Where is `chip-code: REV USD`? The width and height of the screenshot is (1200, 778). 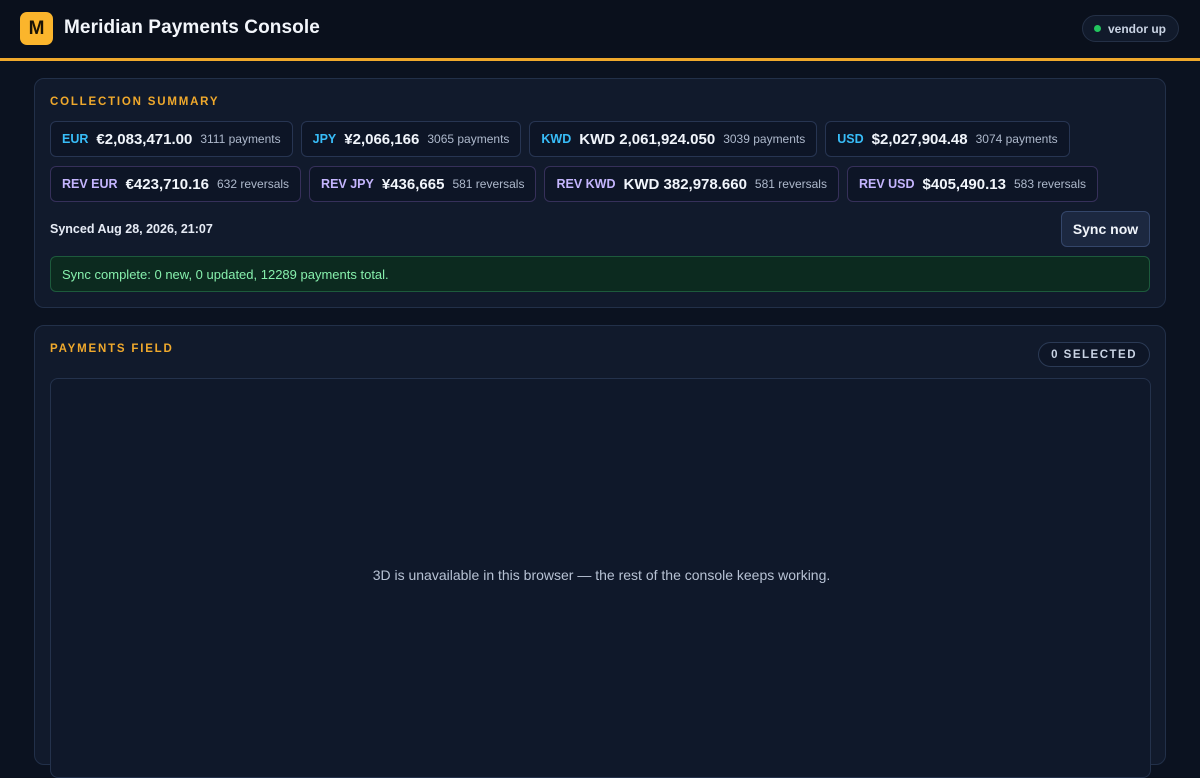 chip-code: REV USD is located at coordinates (886, 184).